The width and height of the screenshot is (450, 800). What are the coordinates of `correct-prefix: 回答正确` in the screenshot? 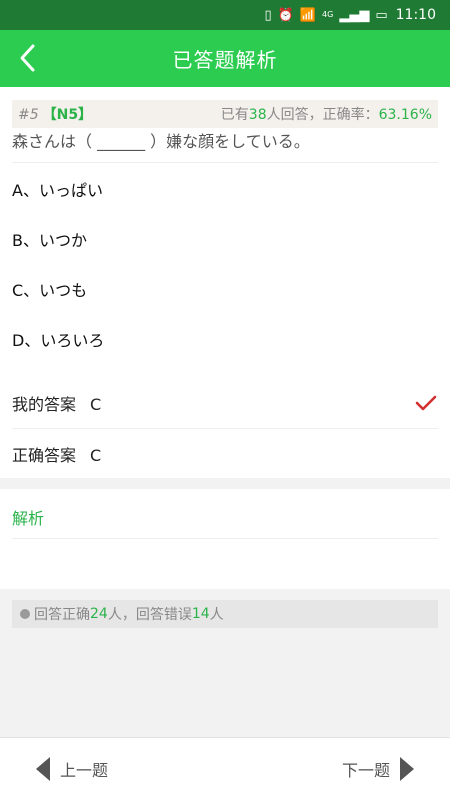 It's located at (62, 615).